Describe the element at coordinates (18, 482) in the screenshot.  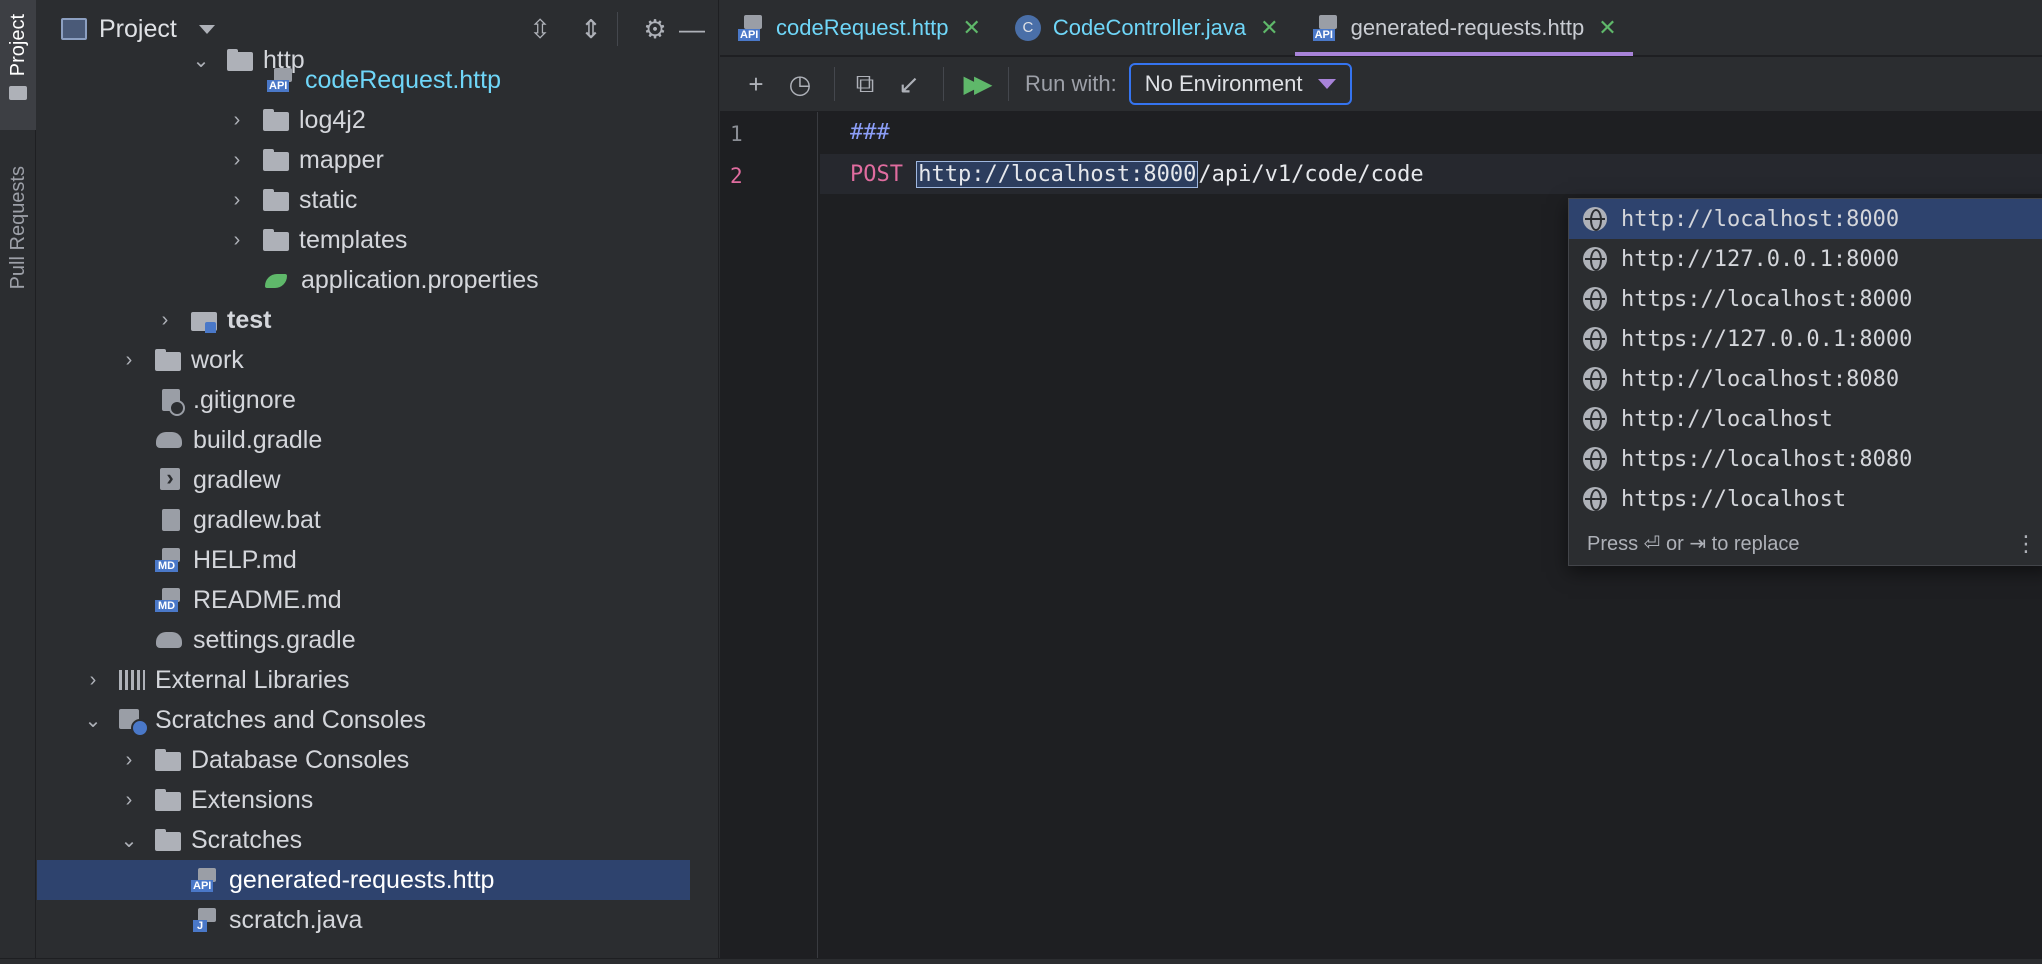
I see `tool-window-strip: Project Pull Requests` at that location.